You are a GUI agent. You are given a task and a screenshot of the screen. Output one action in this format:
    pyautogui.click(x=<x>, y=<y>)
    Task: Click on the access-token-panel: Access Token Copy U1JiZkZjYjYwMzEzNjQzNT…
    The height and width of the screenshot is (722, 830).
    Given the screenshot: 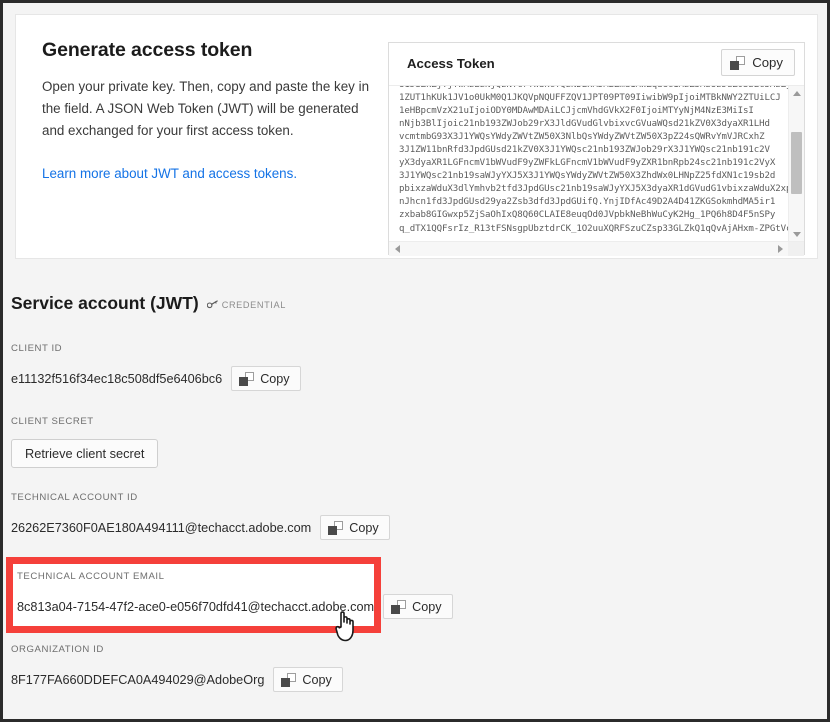 What is the action you would take?
    pyautogui.click(x=596, y=149)
    